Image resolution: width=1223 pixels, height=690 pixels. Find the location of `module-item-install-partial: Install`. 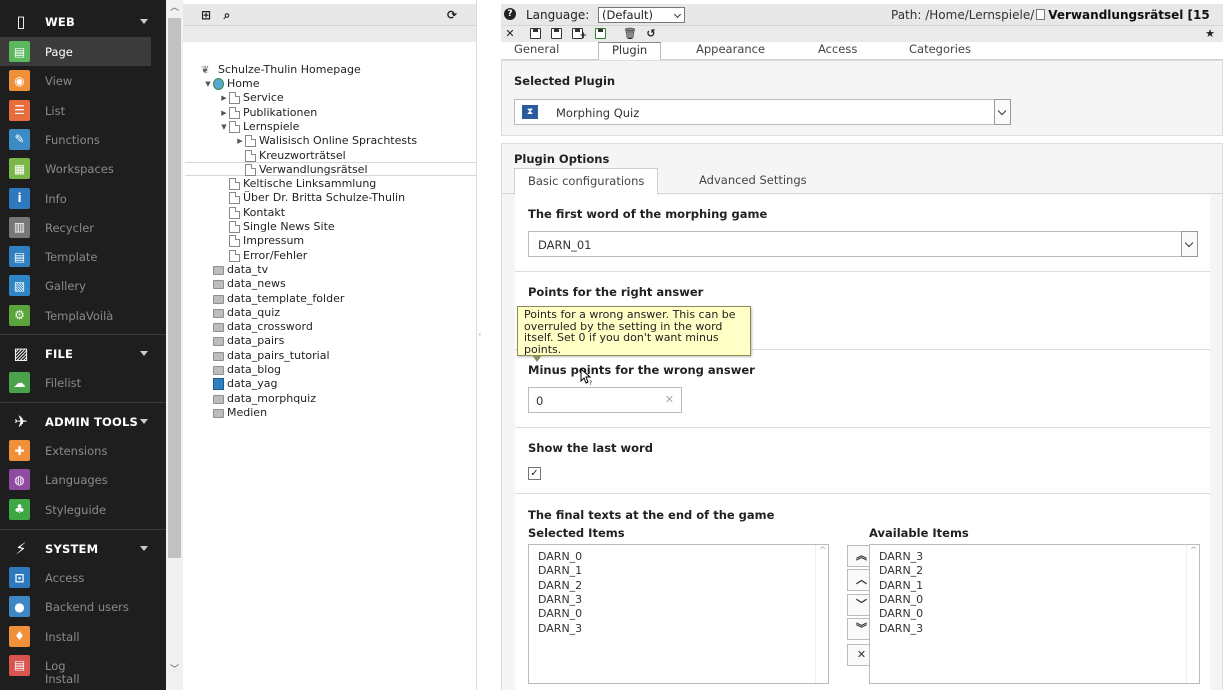

module-item-install-partial: Install is located at coordinates (83, 681).